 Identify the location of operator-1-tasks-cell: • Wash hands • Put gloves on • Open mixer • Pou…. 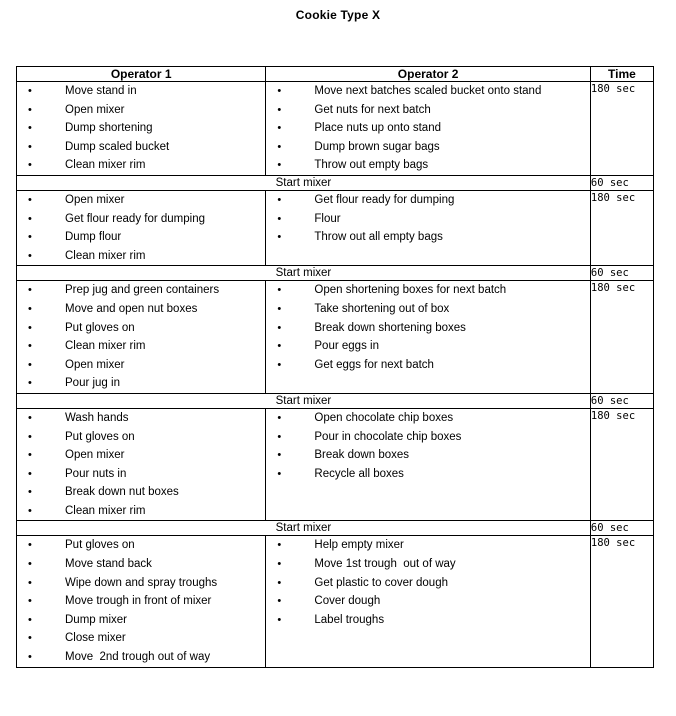
(141, 464).